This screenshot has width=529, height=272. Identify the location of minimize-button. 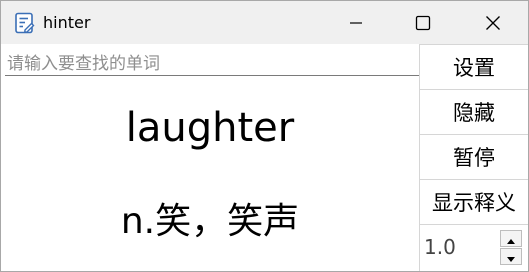
(356, 22).